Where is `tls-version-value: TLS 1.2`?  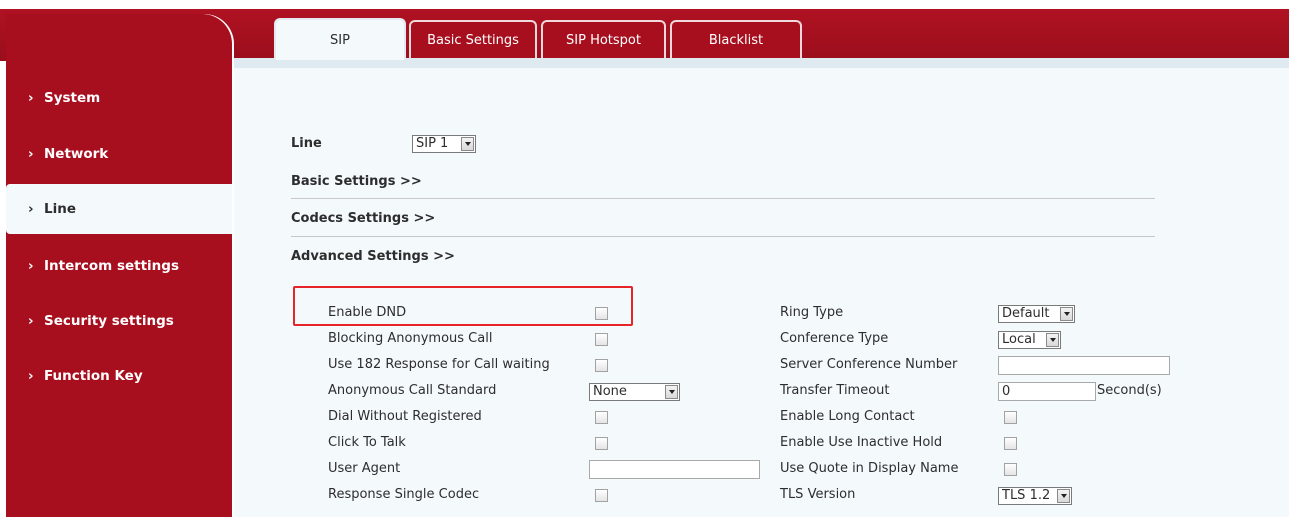
tls-version-value: TLS 1.2 is located at coordinates (1026, 495).